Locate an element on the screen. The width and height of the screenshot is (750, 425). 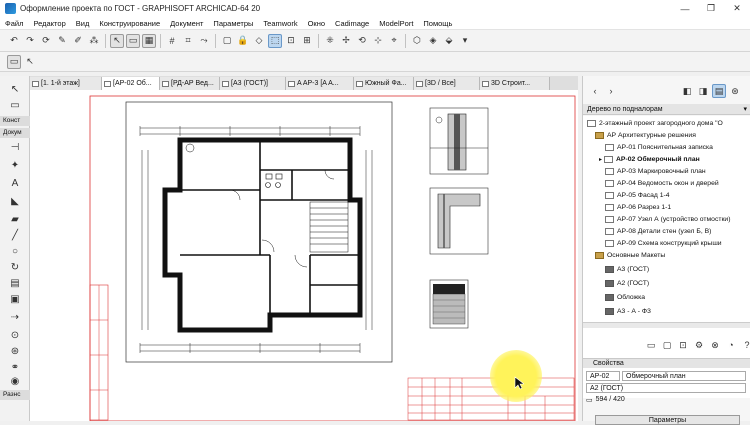
close-button: ✕ is located at coordinates (737, 8).